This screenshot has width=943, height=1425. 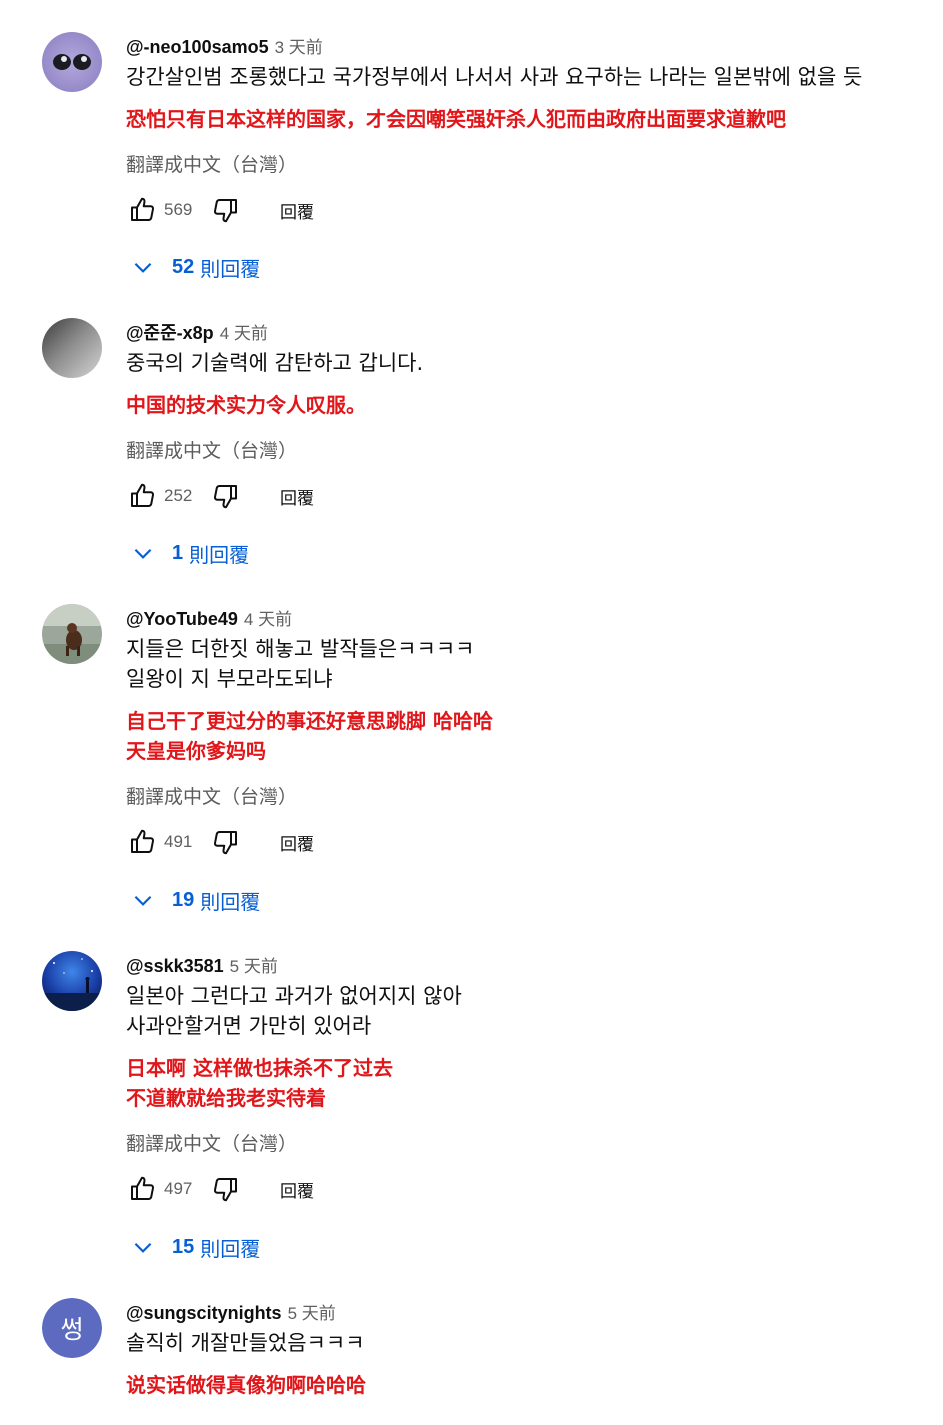 I want to click on view-replies-button: 1 則回覆, so click(x=189, y=553).